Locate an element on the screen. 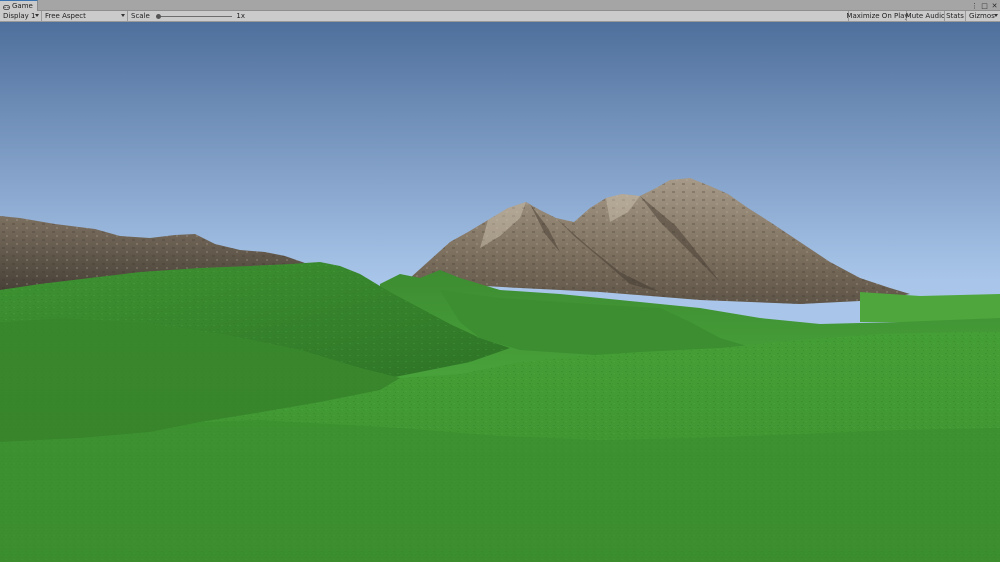 This screenshot has height=562, width=1000. aspect-dropdown-label: Free Aspect is located at coordinates (65, 15).